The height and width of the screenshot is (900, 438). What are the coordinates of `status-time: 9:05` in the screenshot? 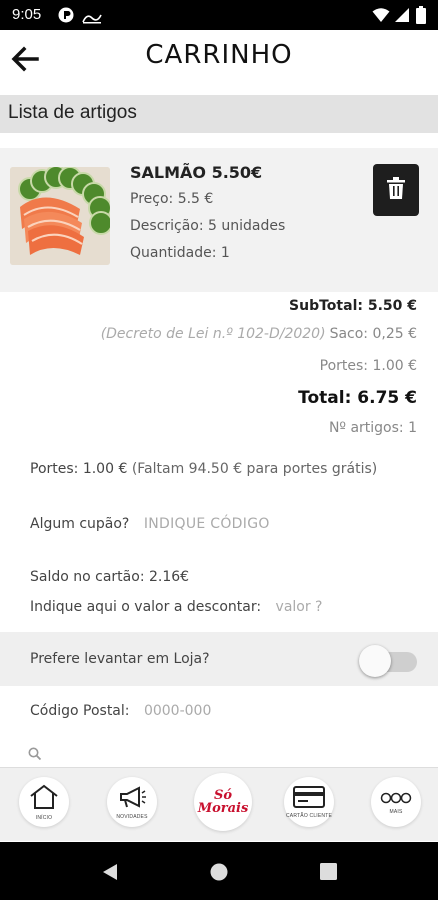 It's located at (27, 14).